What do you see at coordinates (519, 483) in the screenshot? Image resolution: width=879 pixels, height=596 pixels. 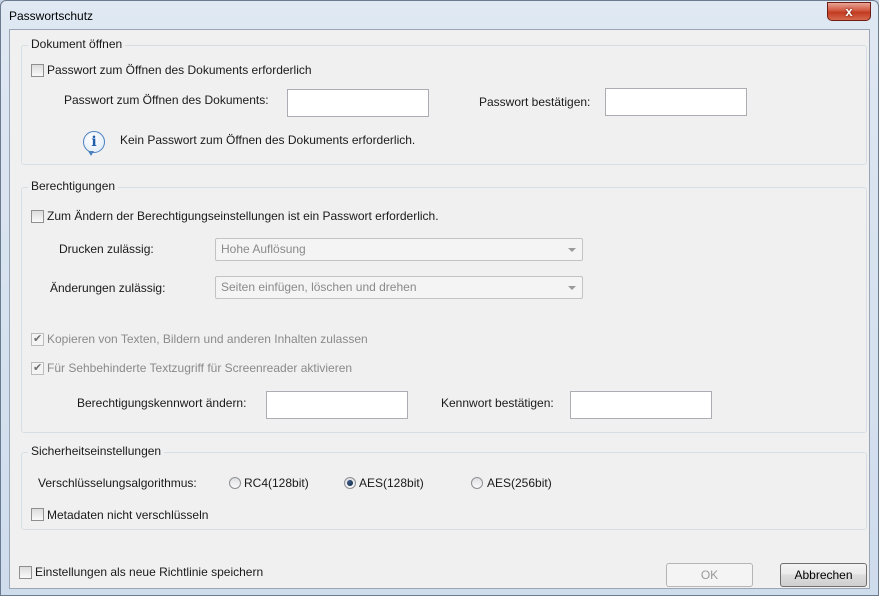 I see `radio-aes-256-label: AES(256bit)` at bounding box center [519, 483].